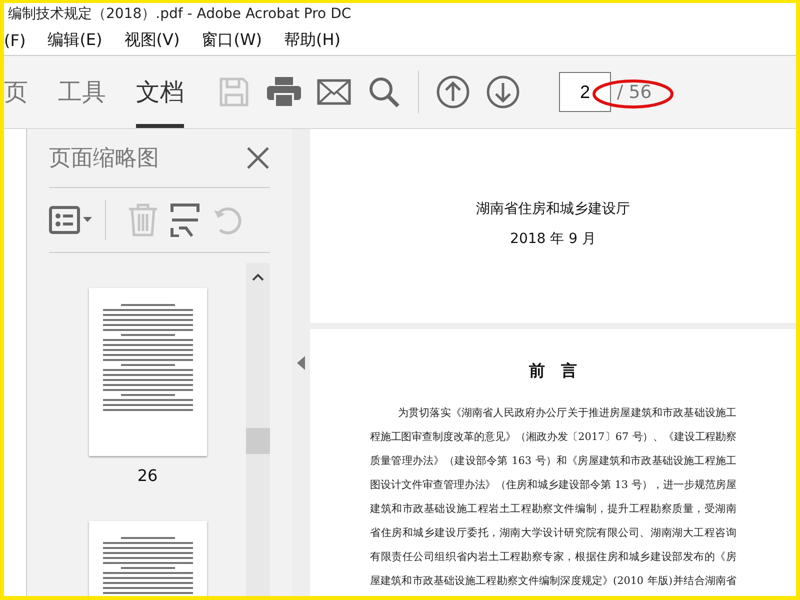  I want to click on scrollbar, so click(258, 429).